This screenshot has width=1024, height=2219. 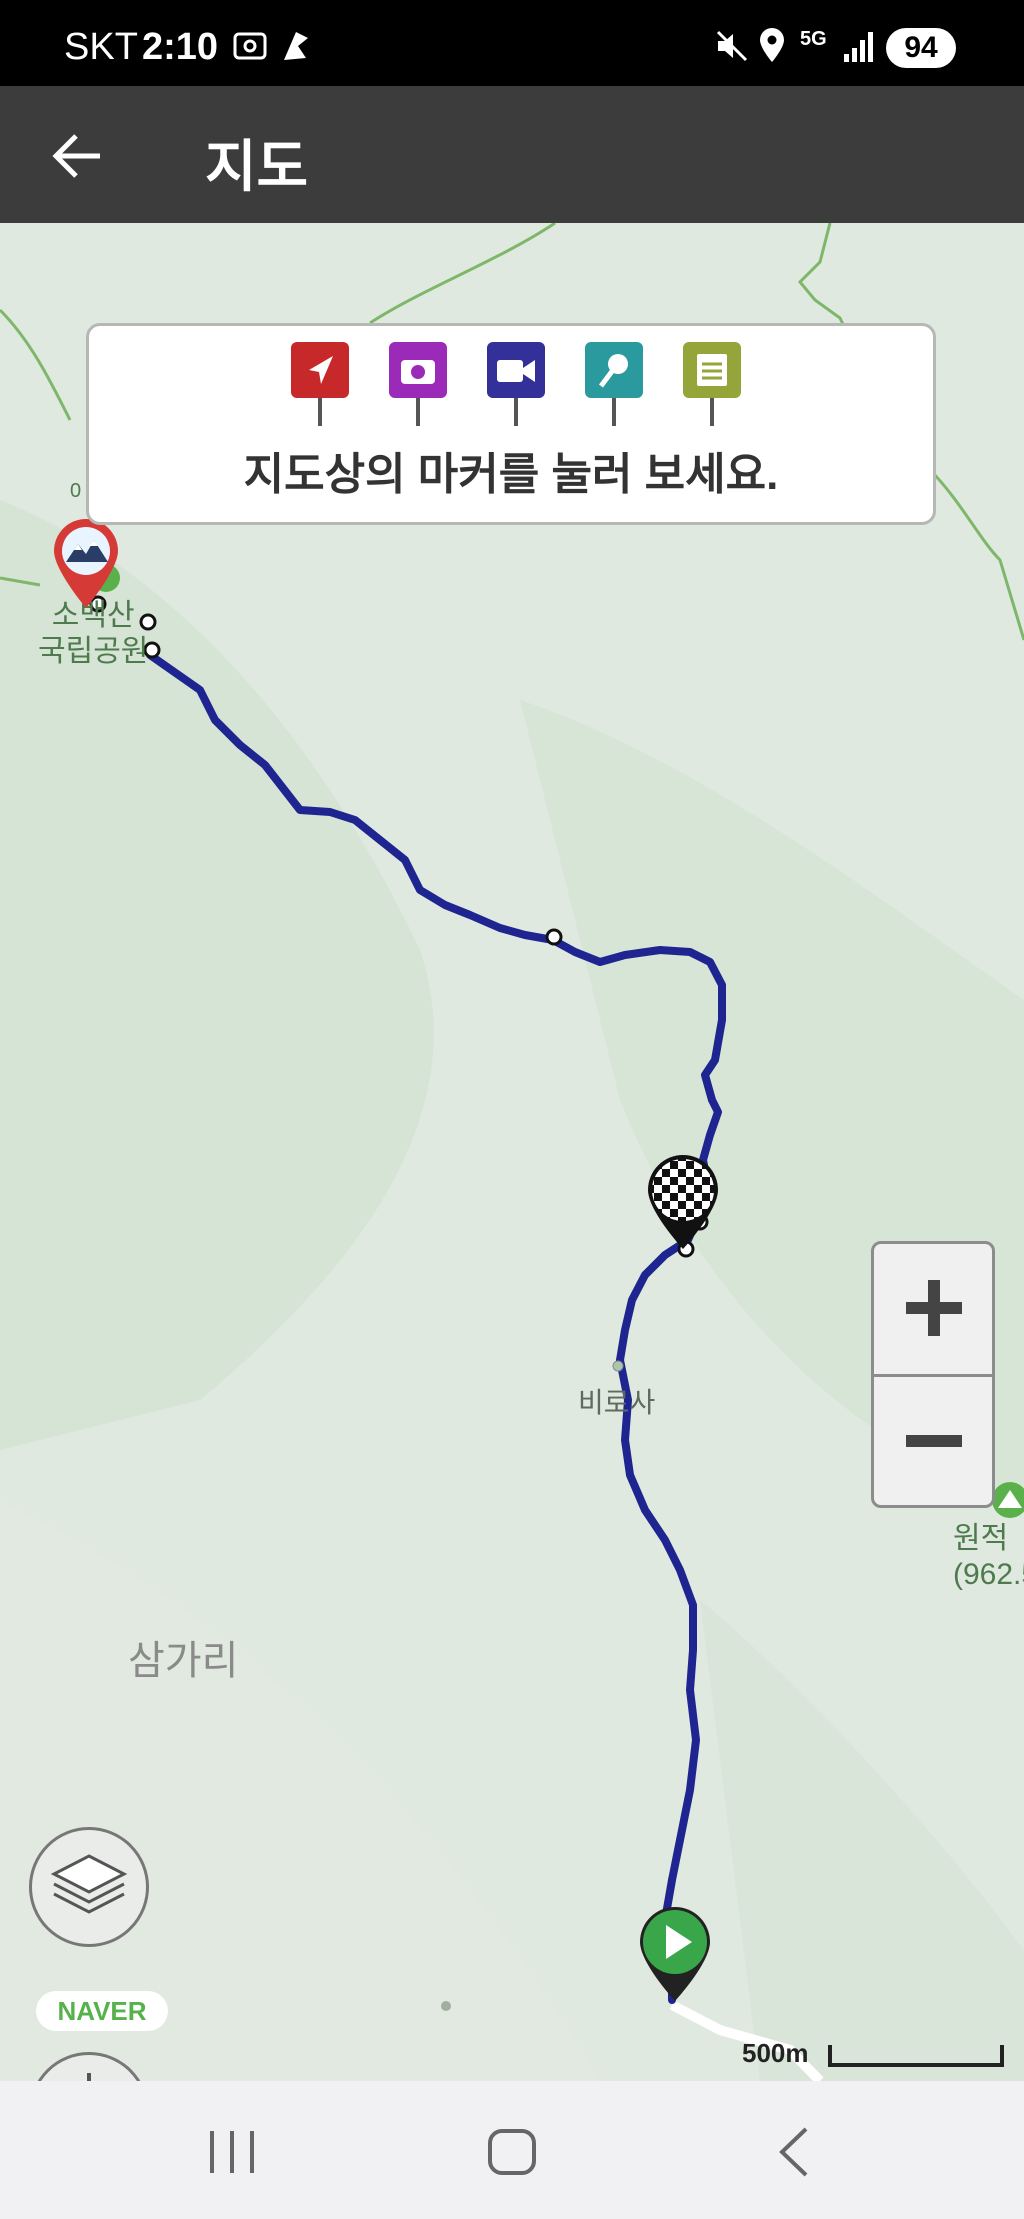 I want to click on plus-icon, so click(x=934, y=1308).